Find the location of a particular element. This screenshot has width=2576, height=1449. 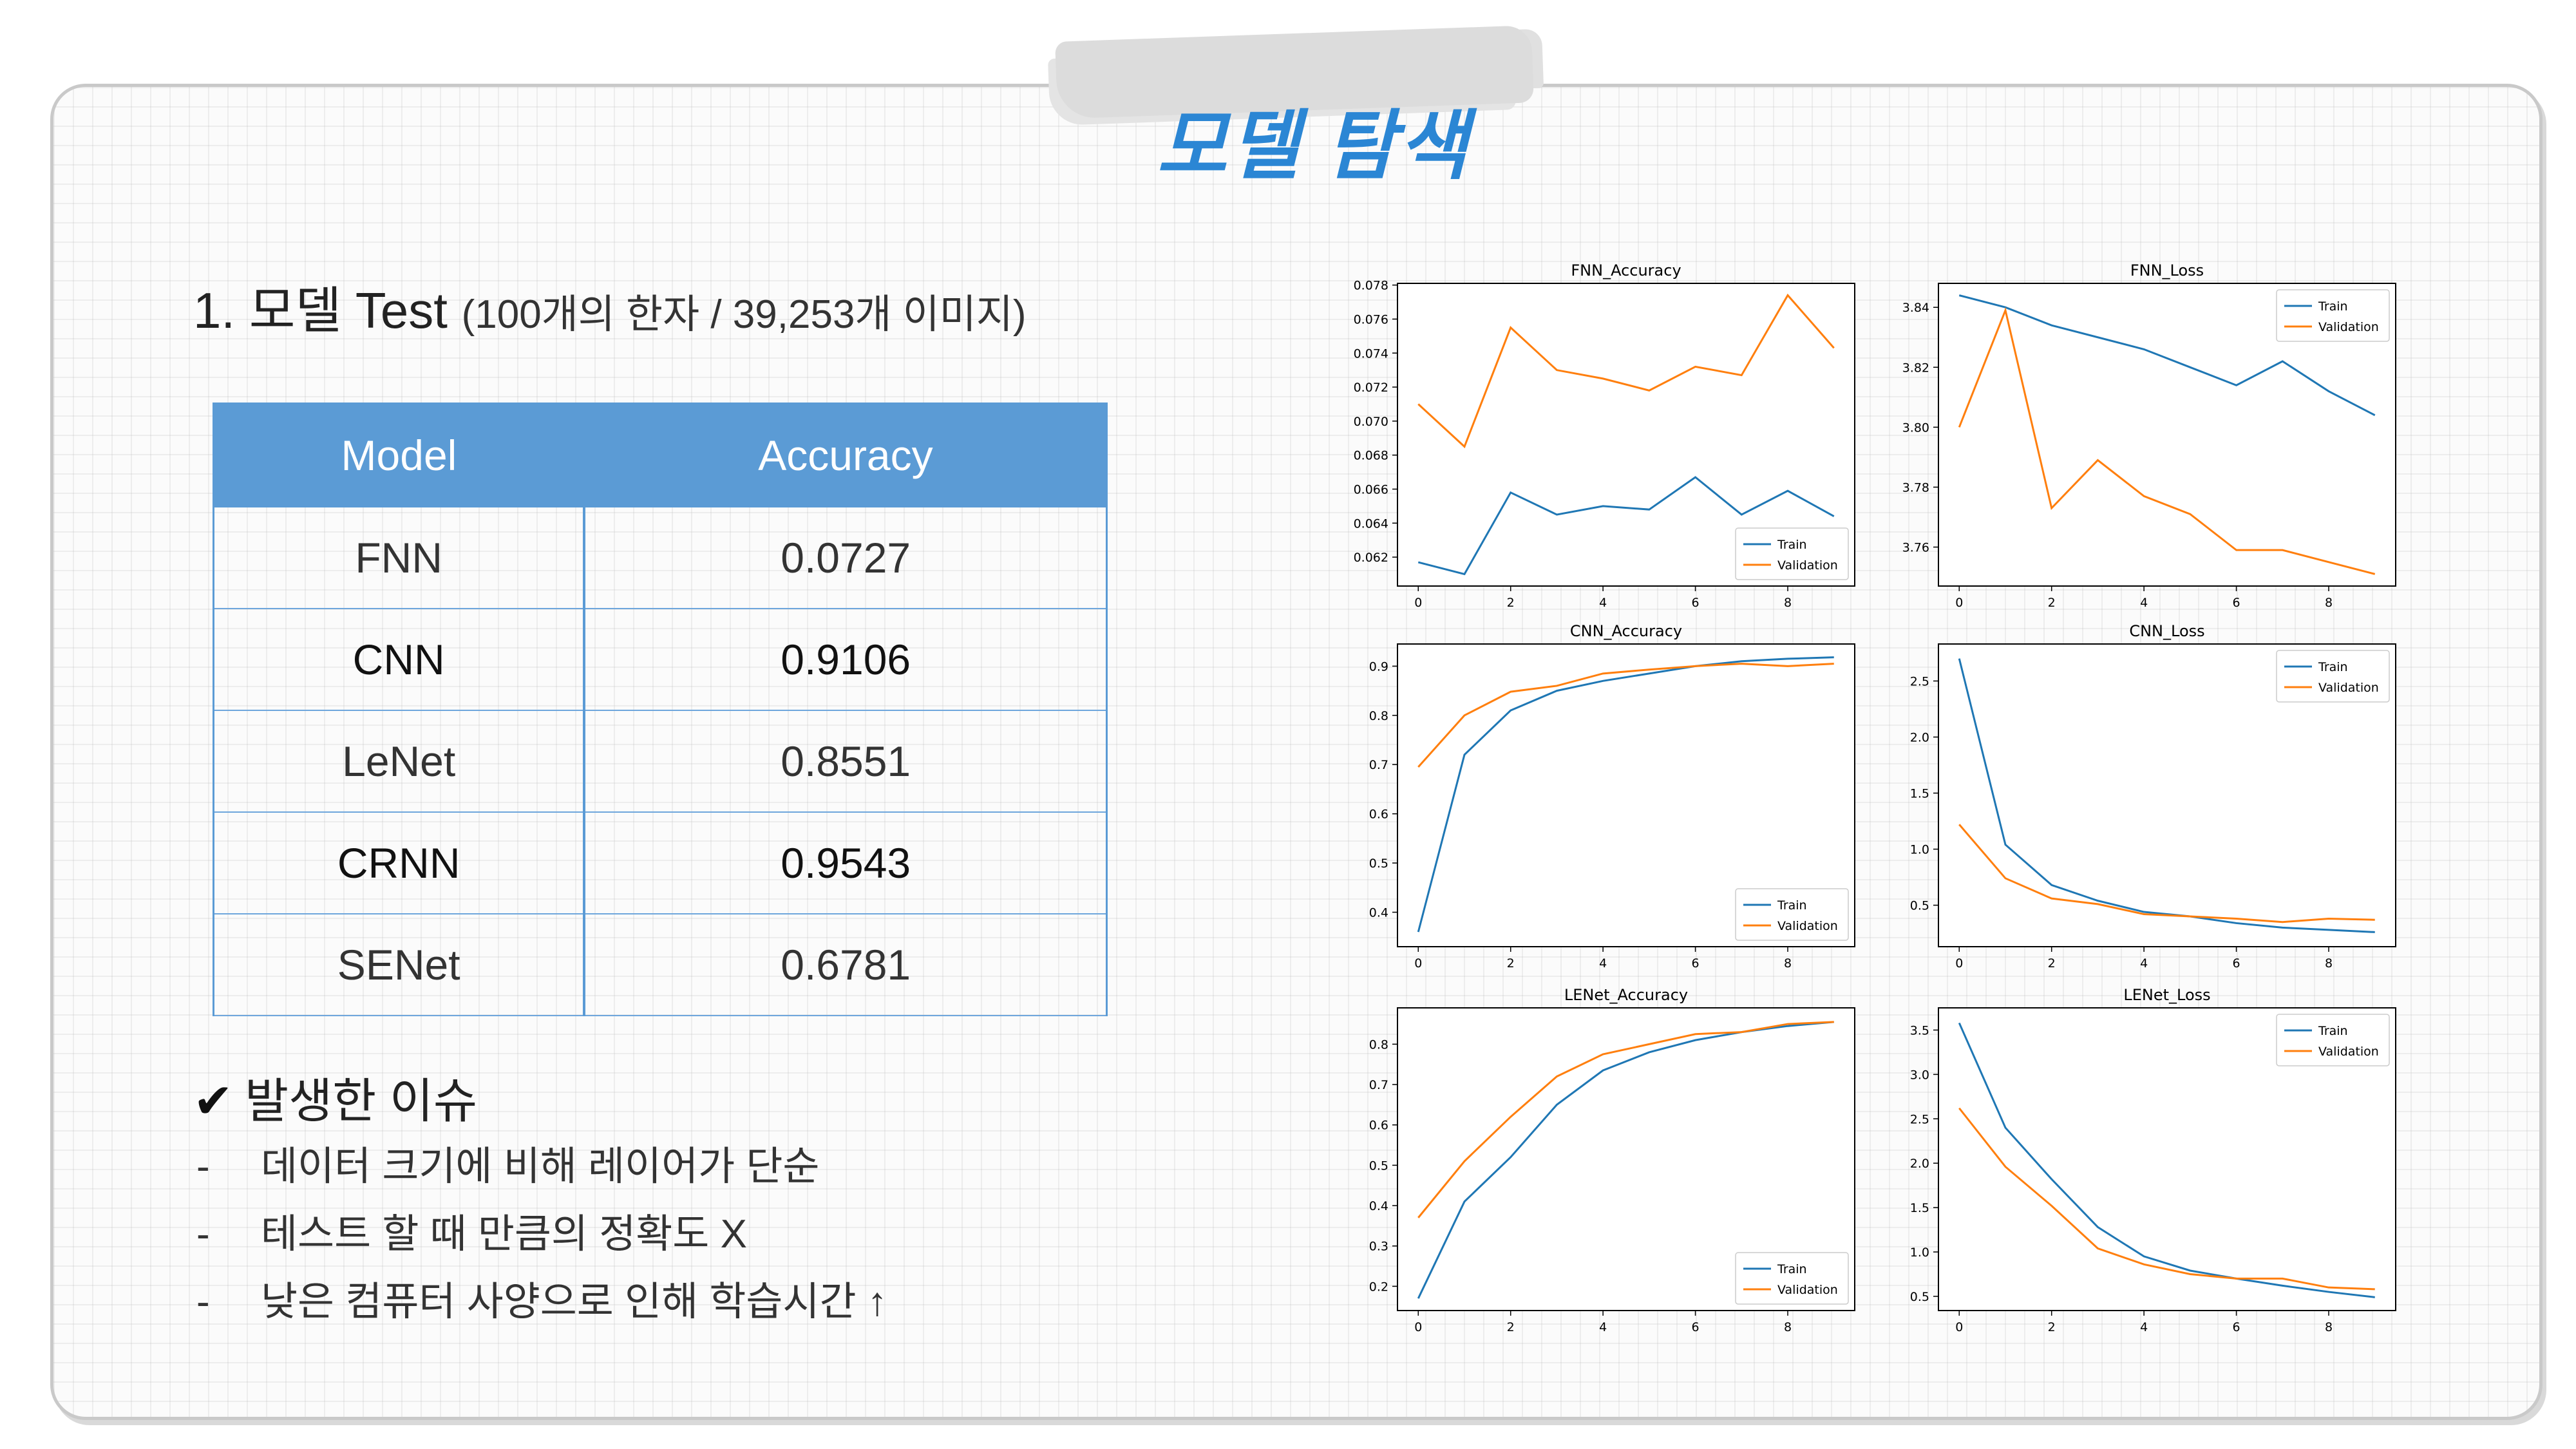

chart-title: LENet_Loss is located at coordinates (2167, 995).